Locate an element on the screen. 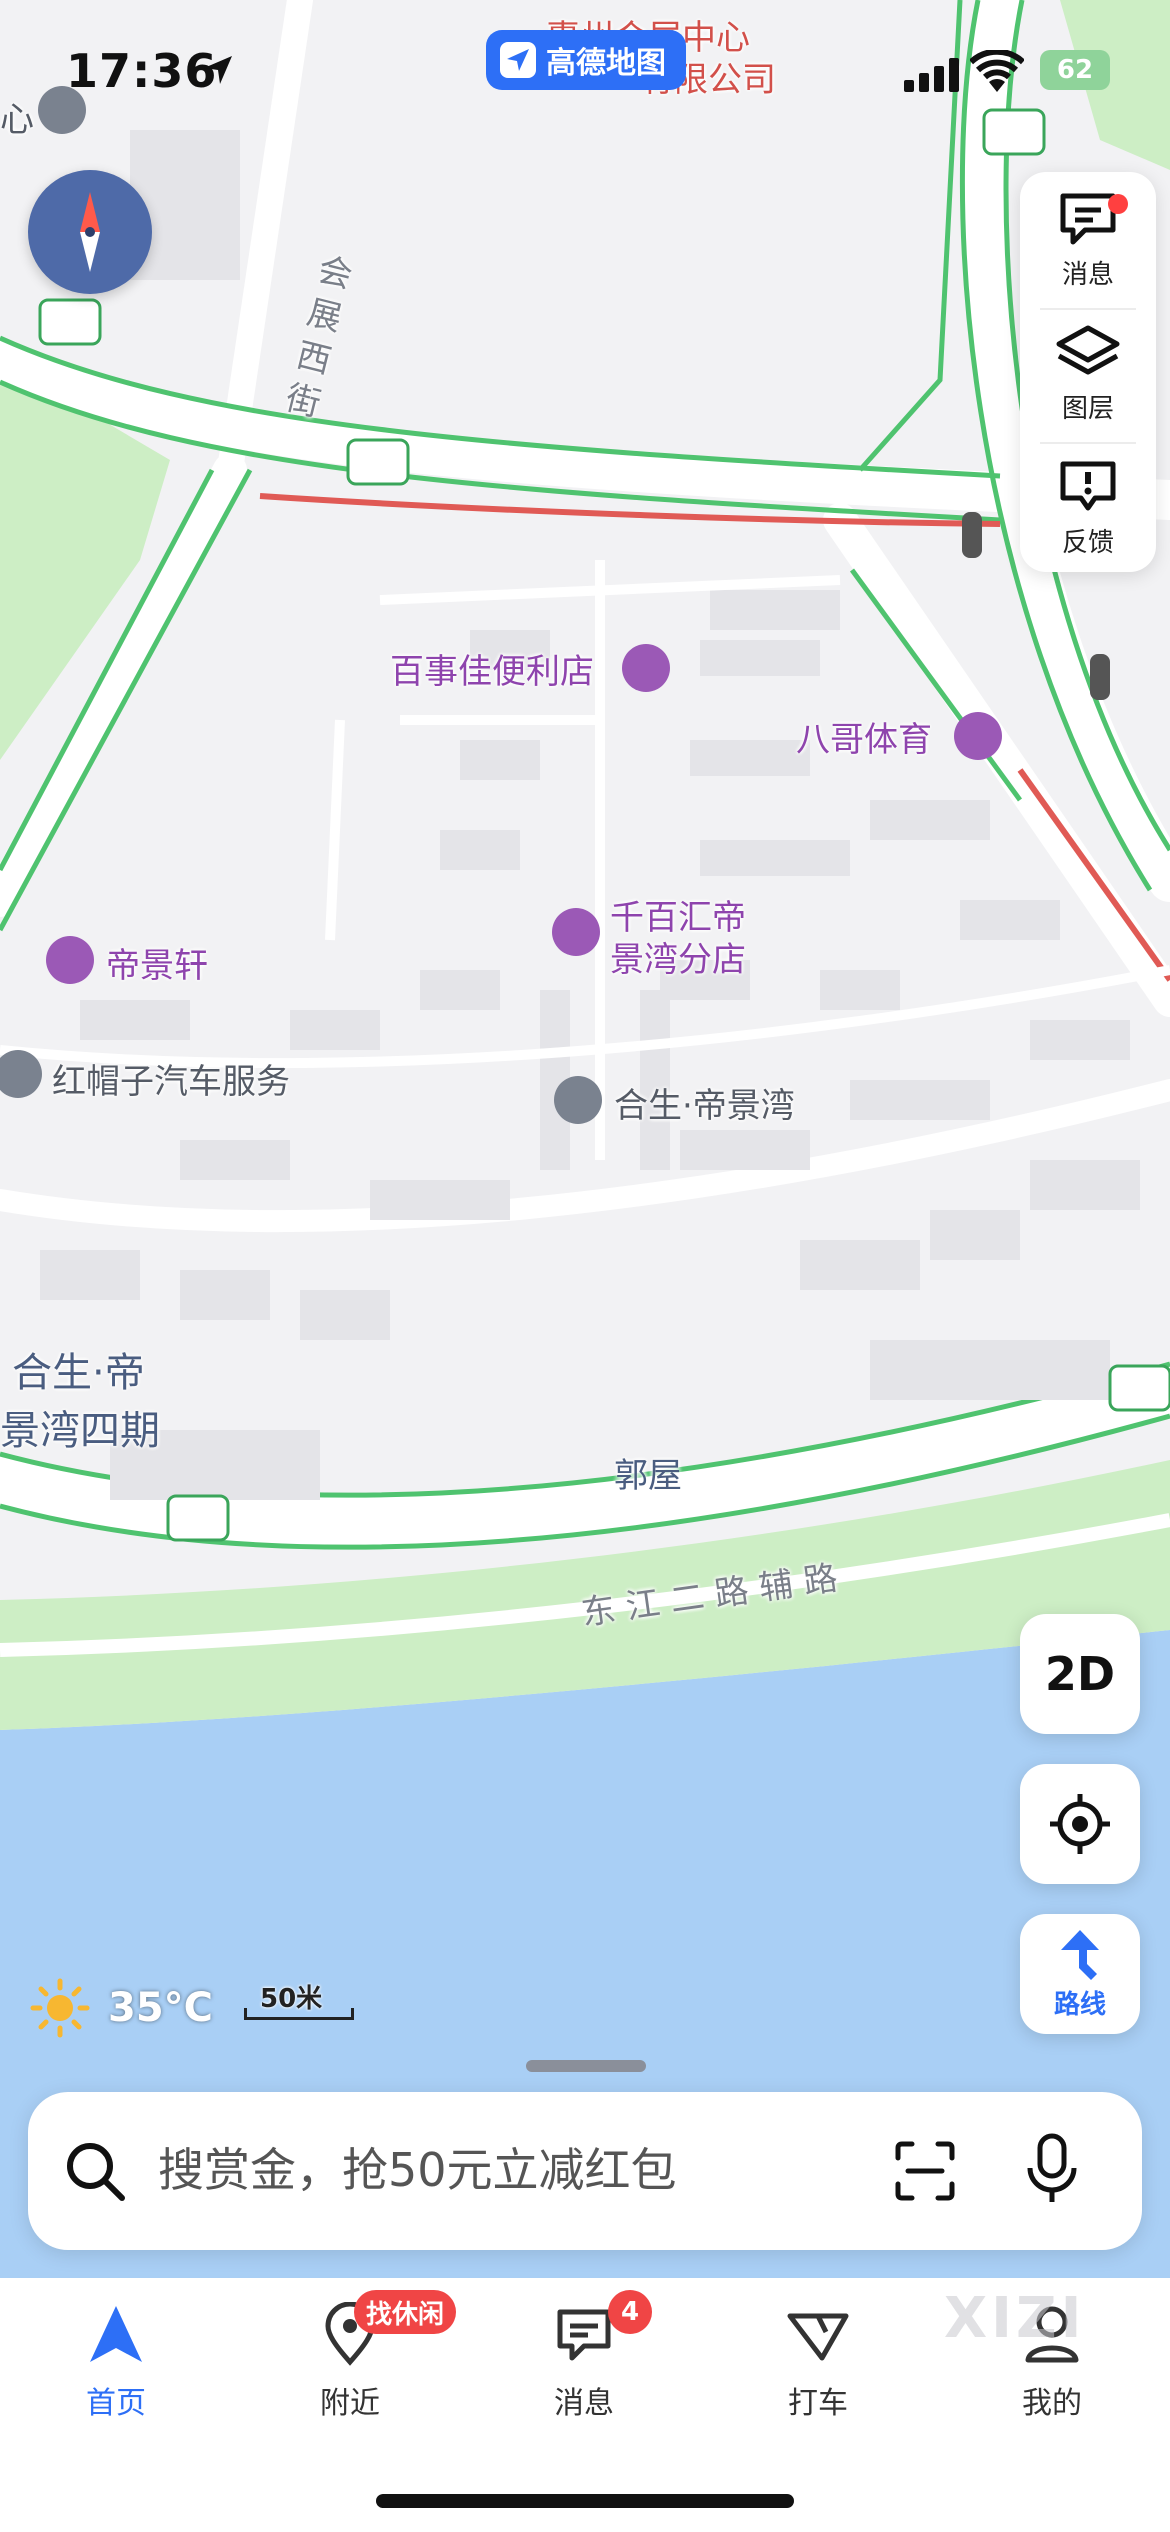 The height and width of the screenshot is (2532, 1170). compass-button is located at coordinates (90, 232).